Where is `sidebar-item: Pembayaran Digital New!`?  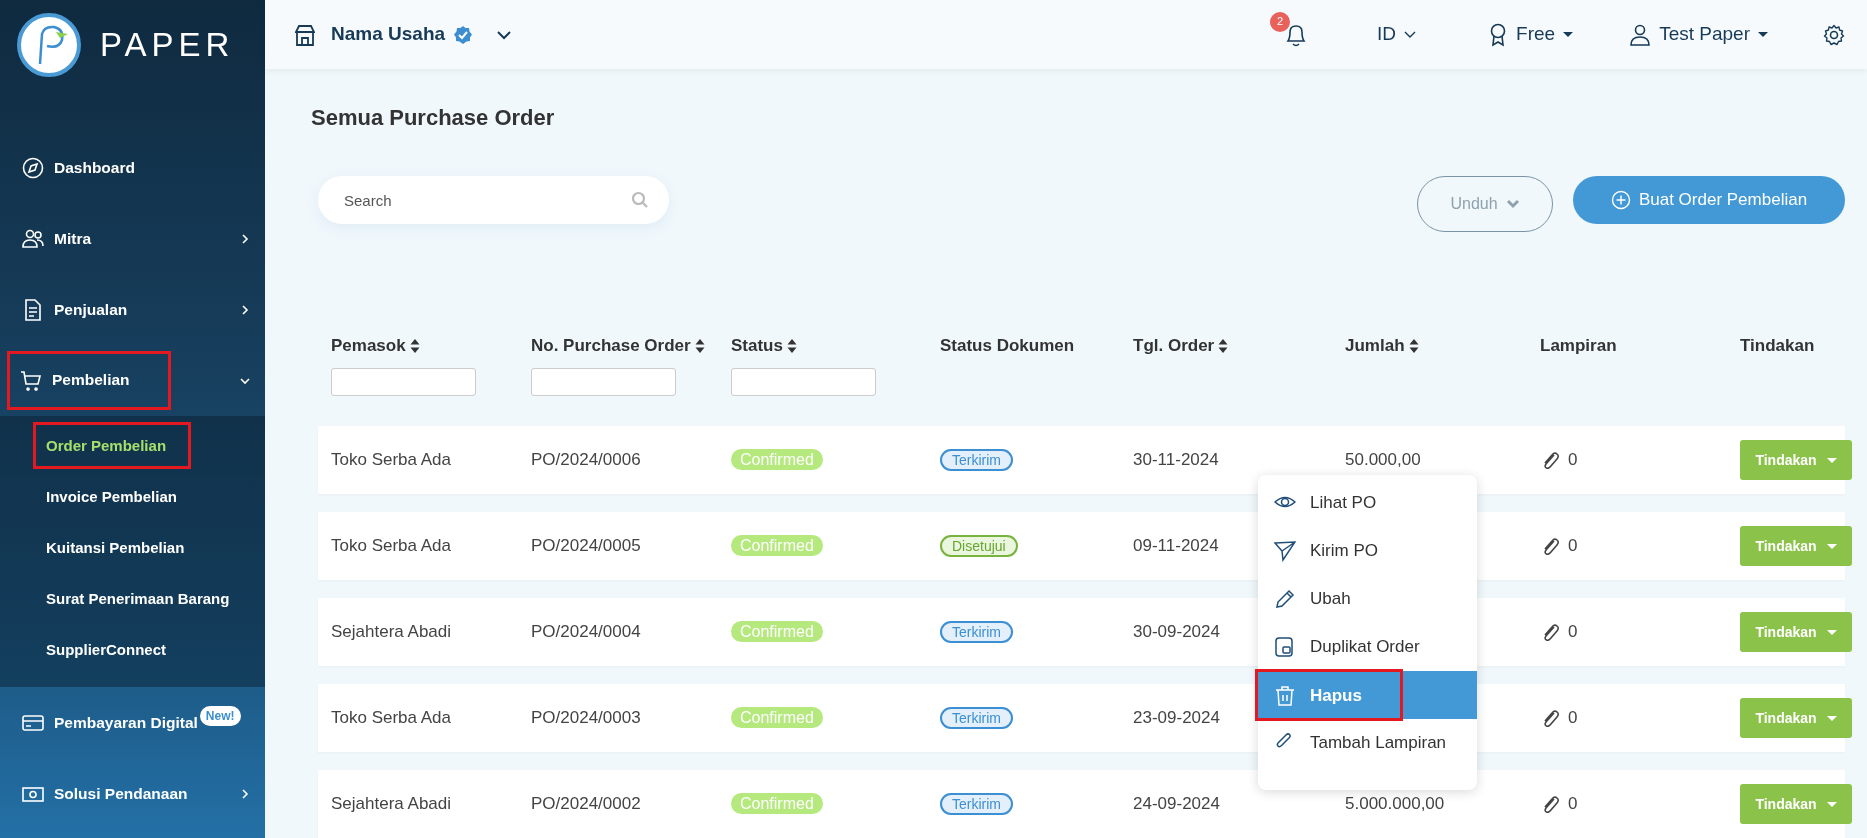 sidebar-item: Pembayaran Digital New! is located at coordinates (132, 722).